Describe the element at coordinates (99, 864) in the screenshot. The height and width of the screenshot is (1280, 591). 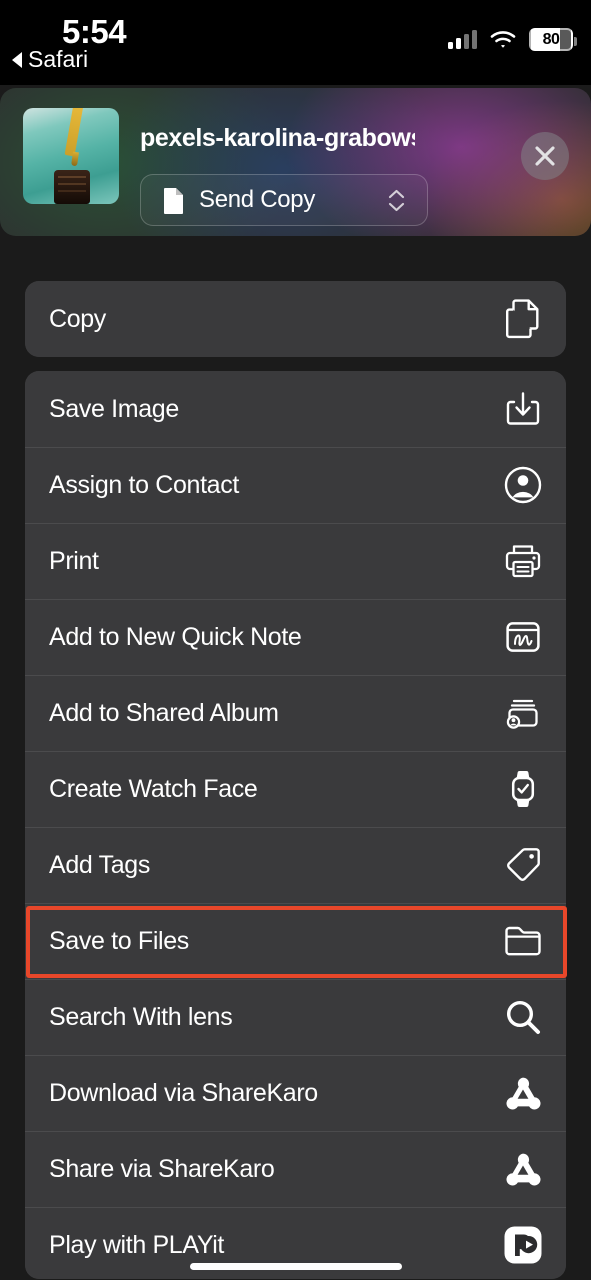
I see `action-label: Add Tags` at that location.